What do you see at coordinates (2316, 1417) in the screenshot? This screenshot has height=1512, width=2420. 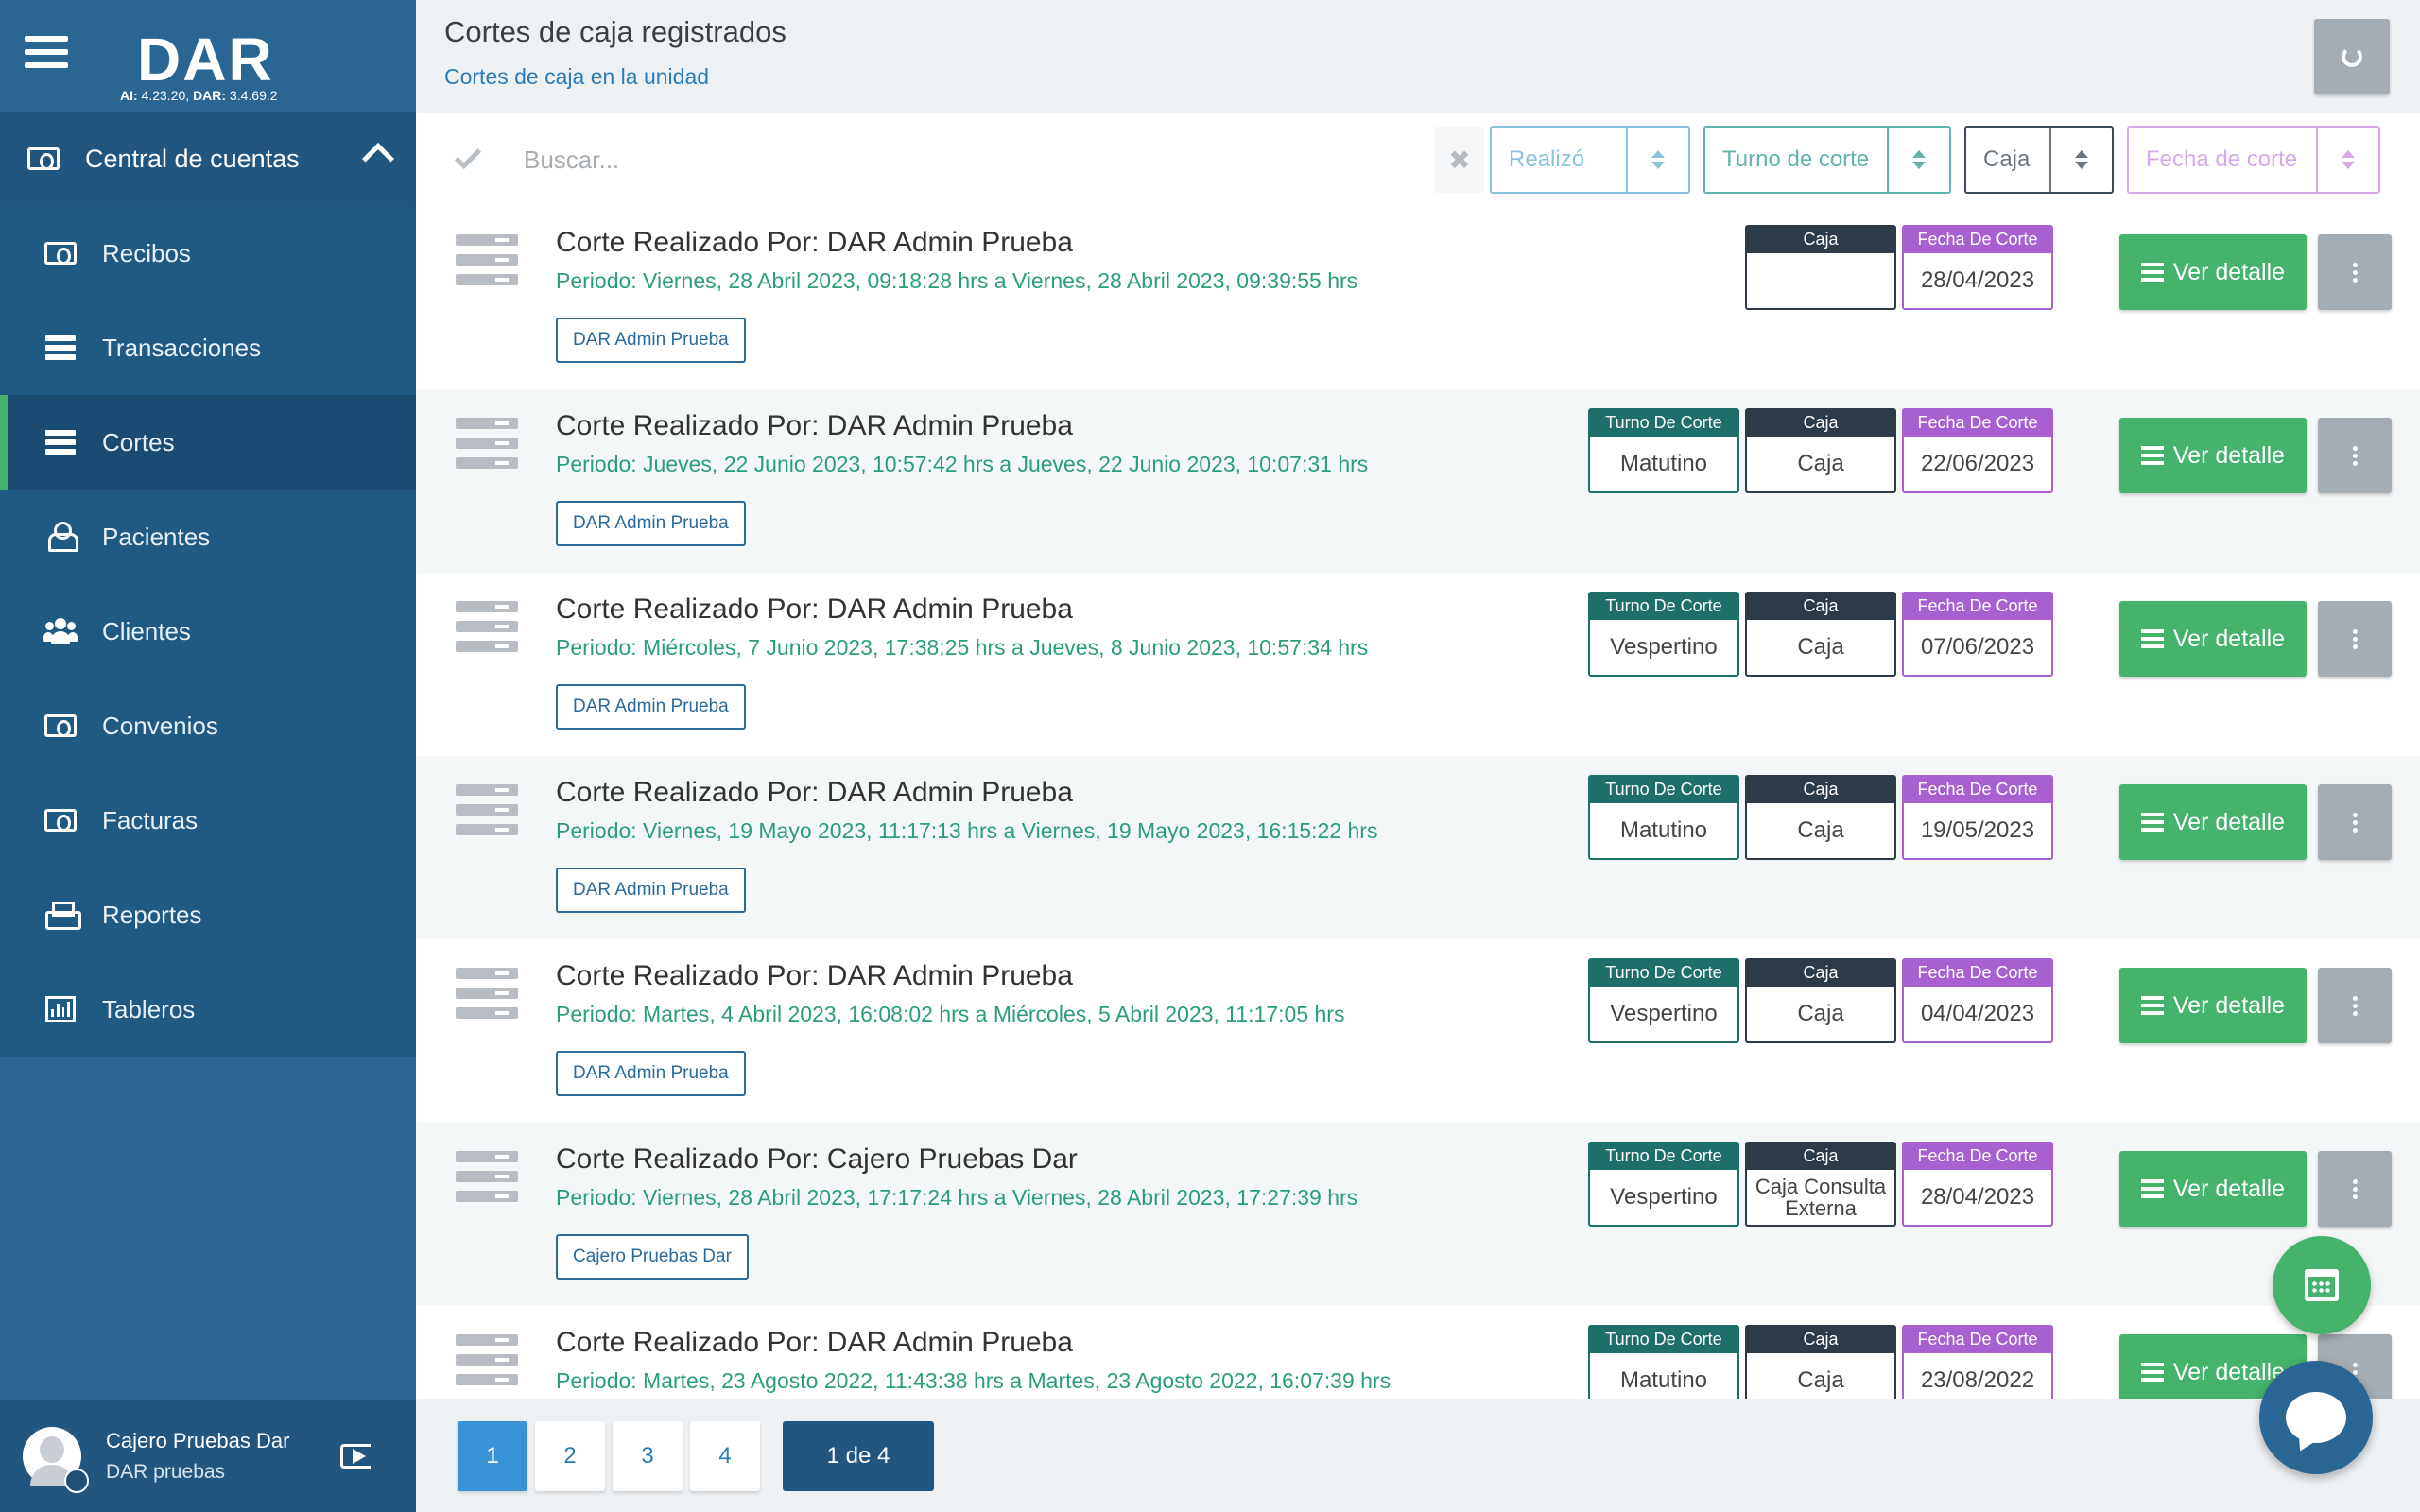 I see `chat-fab-button` at bounding box center [2316, 1417].